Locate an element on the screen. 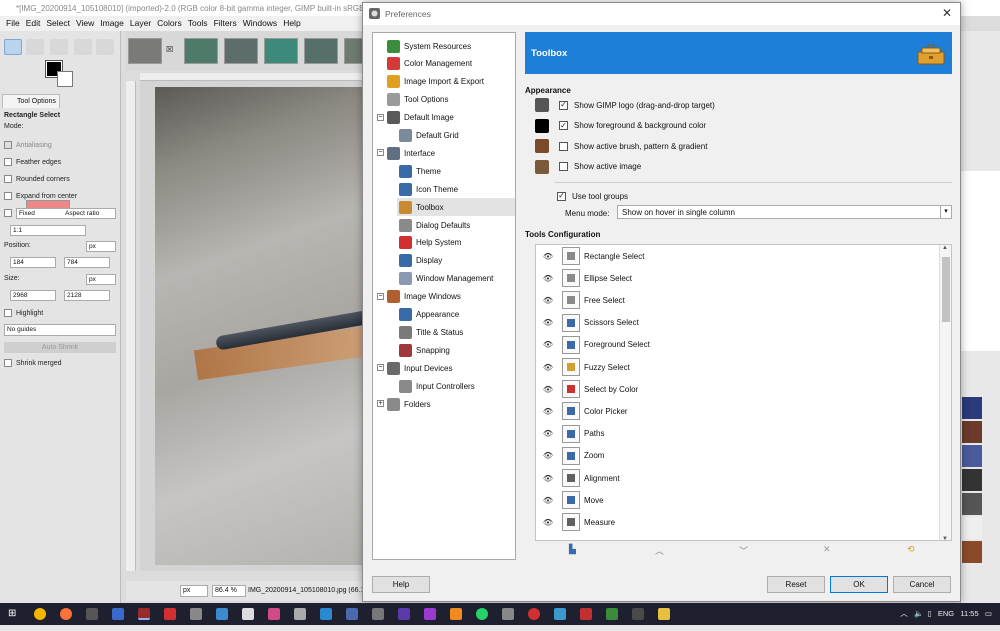 This screenshot has height=631, width=1000. network-icon: ▯ is located at coordinates (929, 613).